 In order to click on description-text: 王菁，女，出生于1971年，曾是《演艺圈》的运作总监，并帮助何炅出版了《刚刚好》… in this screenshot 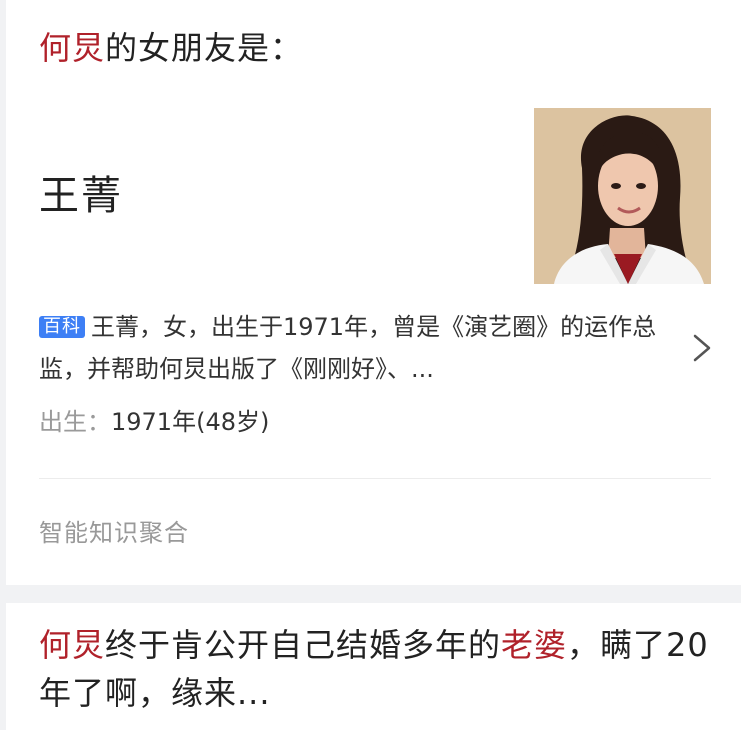, I will do `click(348, 348)`.